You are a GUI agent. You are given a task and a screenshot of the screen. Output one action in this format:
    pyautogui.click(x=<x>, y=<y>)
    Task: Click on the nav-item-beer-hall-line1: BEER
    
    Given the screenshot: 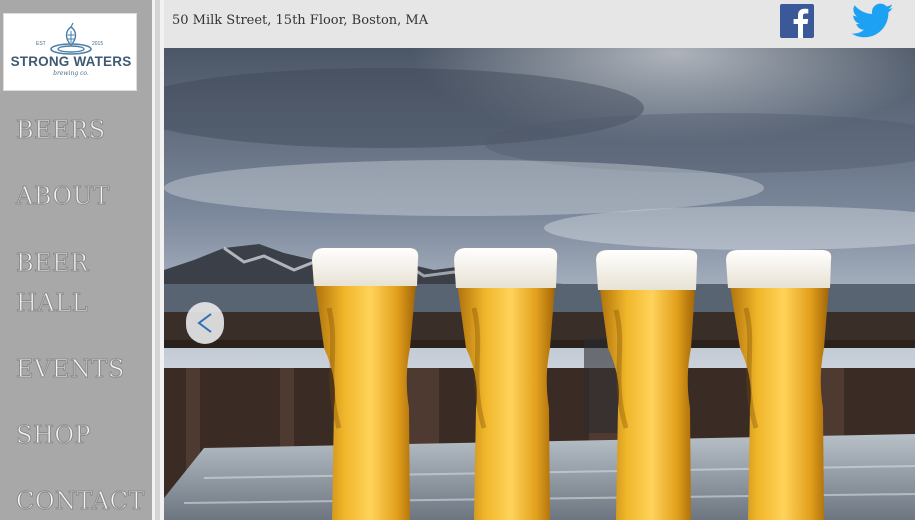 What is the action you would take?
    pyautogui.click(x=52, y=263)
    